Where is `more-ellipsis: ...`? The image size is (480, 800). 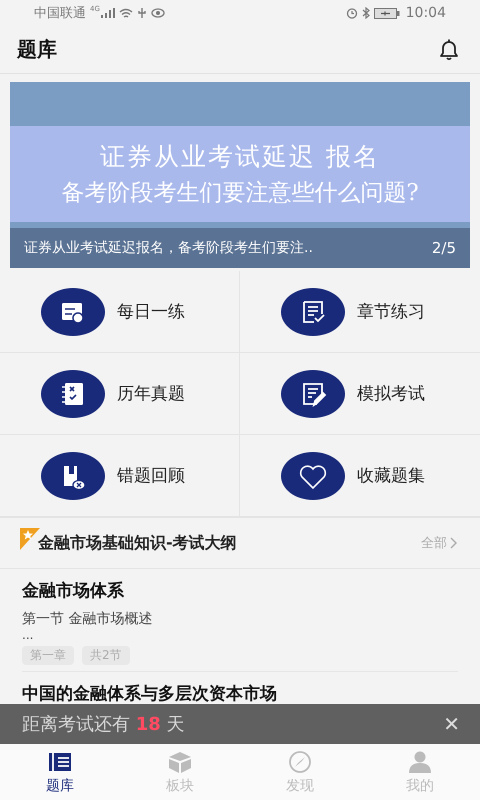 more-ellipsis: ... is located at coordinates (28, 635).